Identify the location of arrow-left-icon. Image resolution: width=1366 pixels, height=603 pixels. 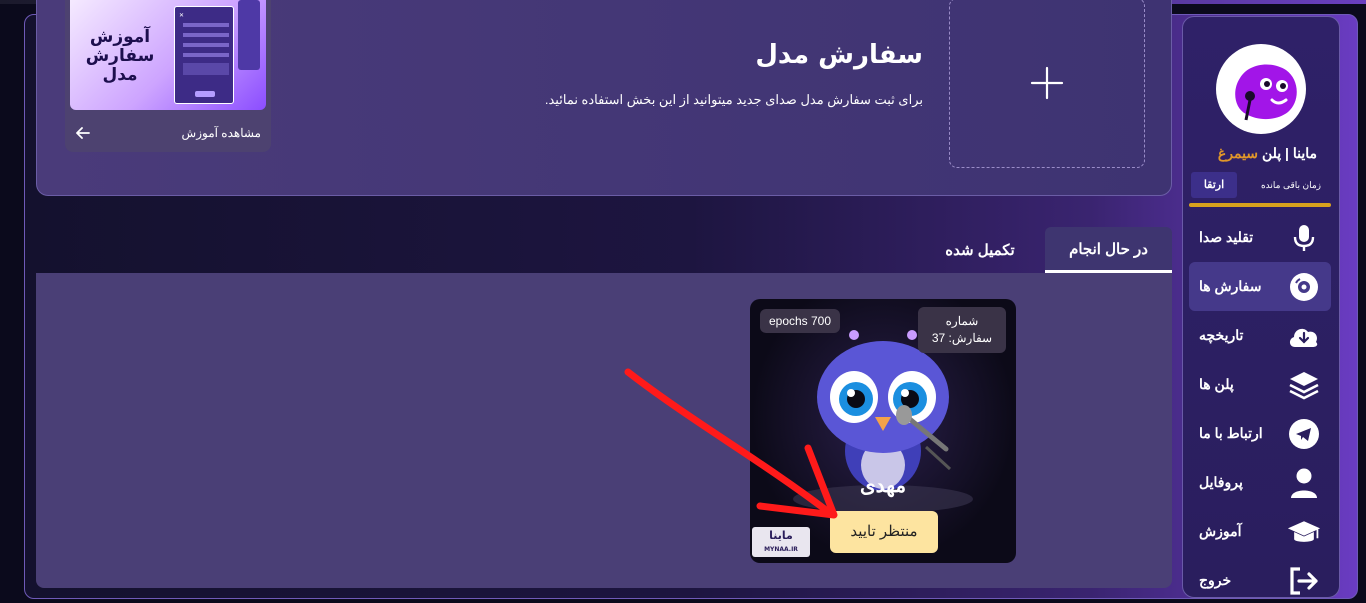
(83, 133).